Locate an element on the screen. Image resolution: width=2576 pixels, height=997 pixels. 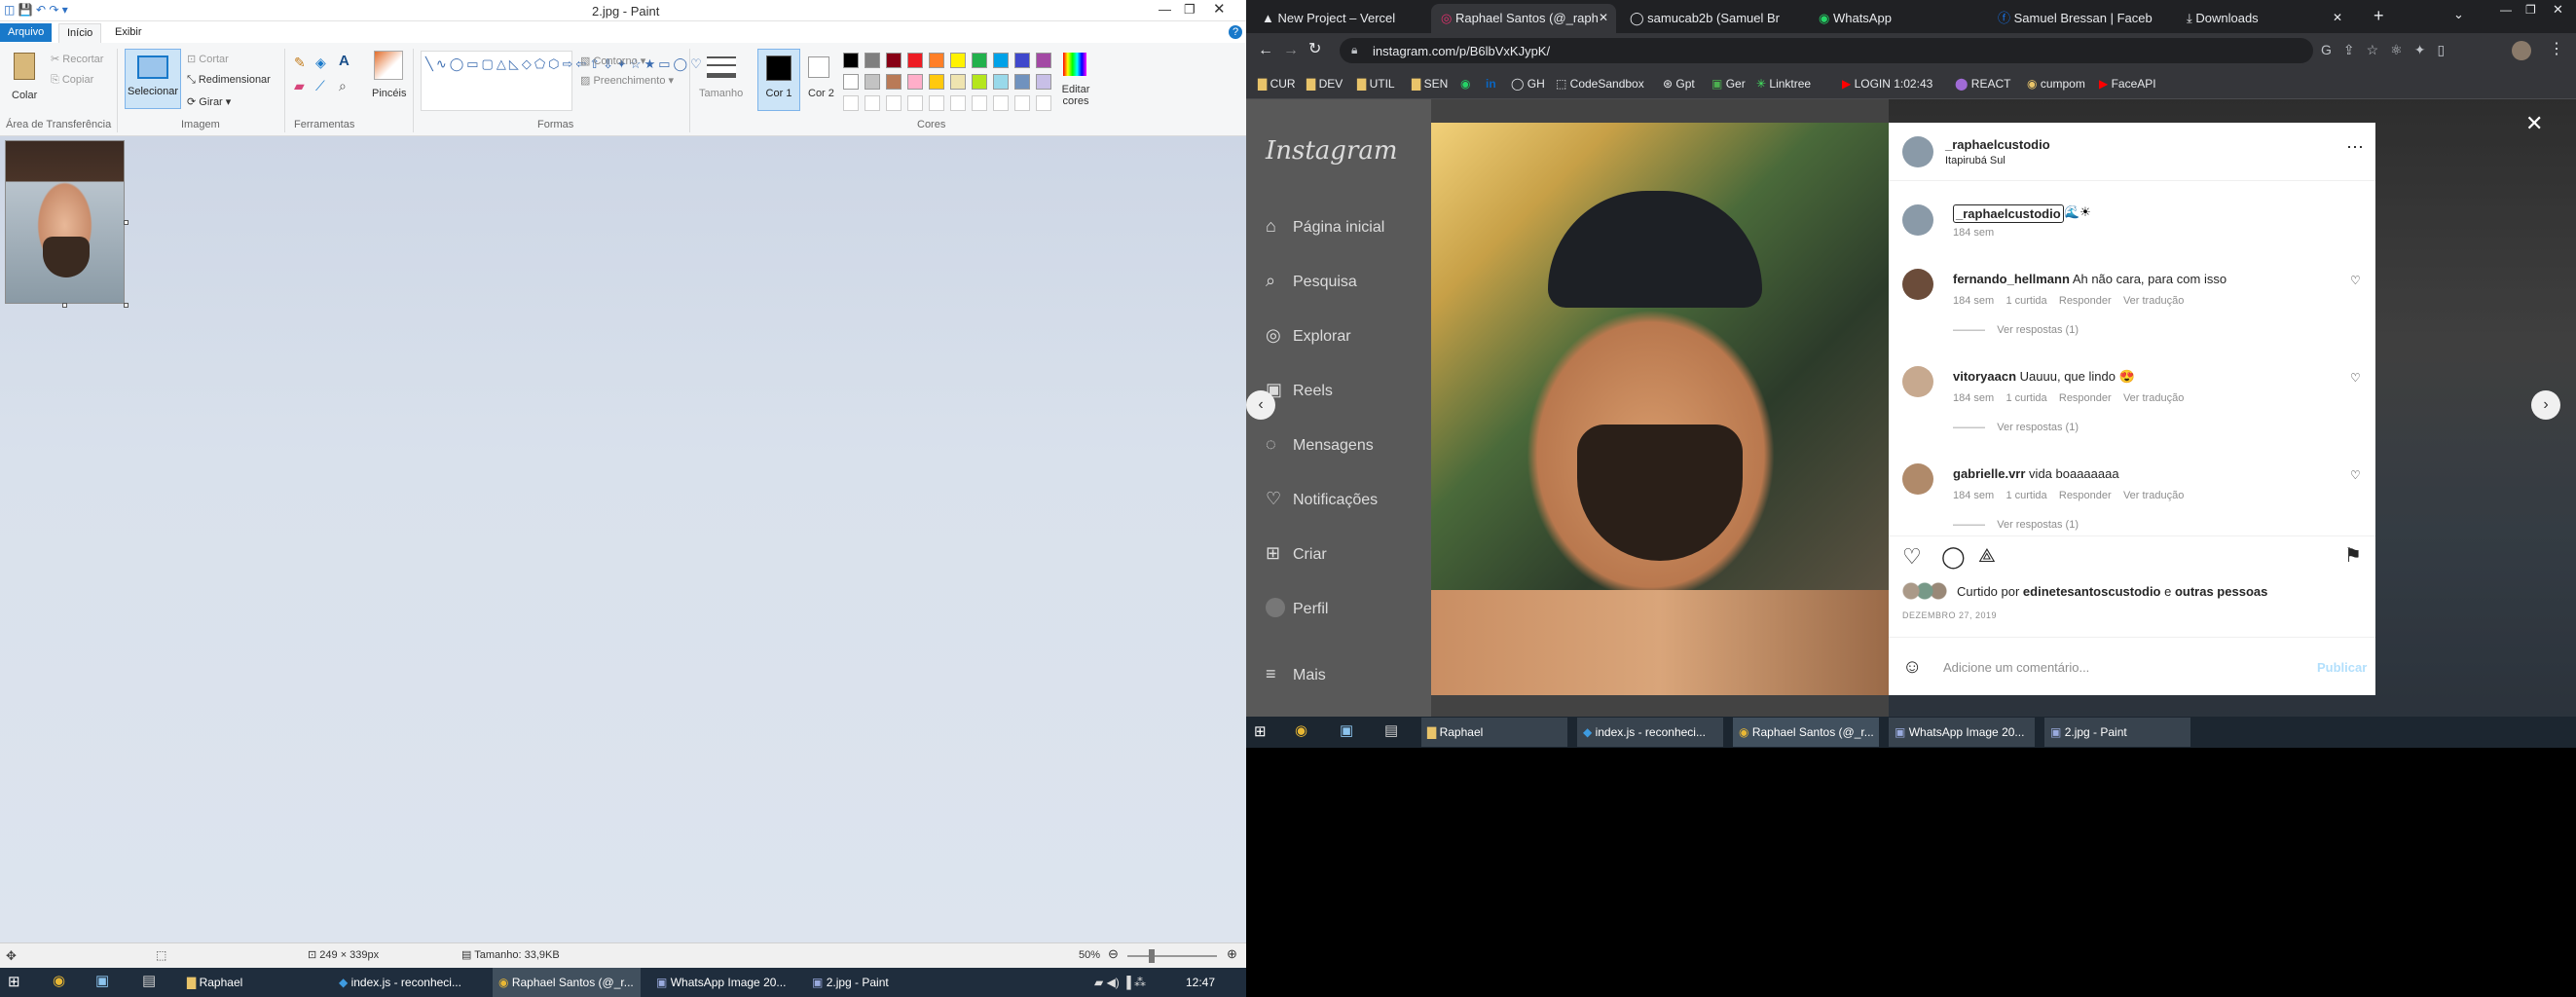
text-icon: A is located at coordinates (344, 61).